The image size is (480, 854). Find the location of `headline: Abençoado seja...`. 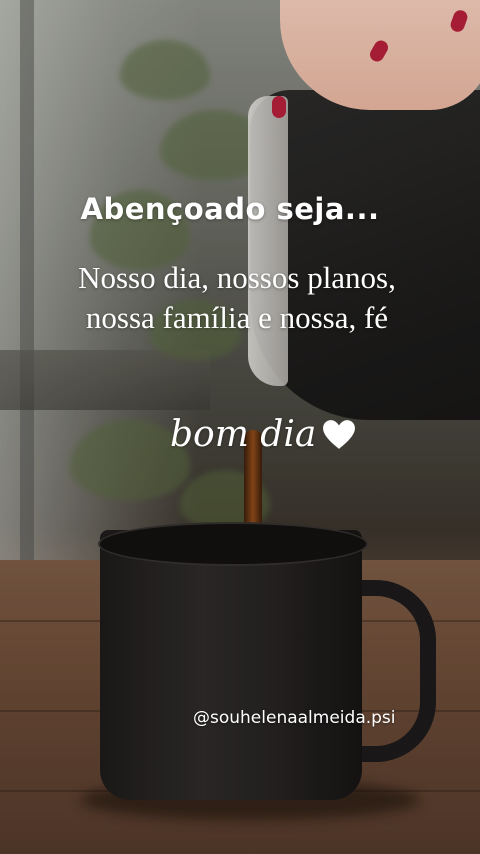

headline: Abençoado seja... is located at coordinates (230, 209).